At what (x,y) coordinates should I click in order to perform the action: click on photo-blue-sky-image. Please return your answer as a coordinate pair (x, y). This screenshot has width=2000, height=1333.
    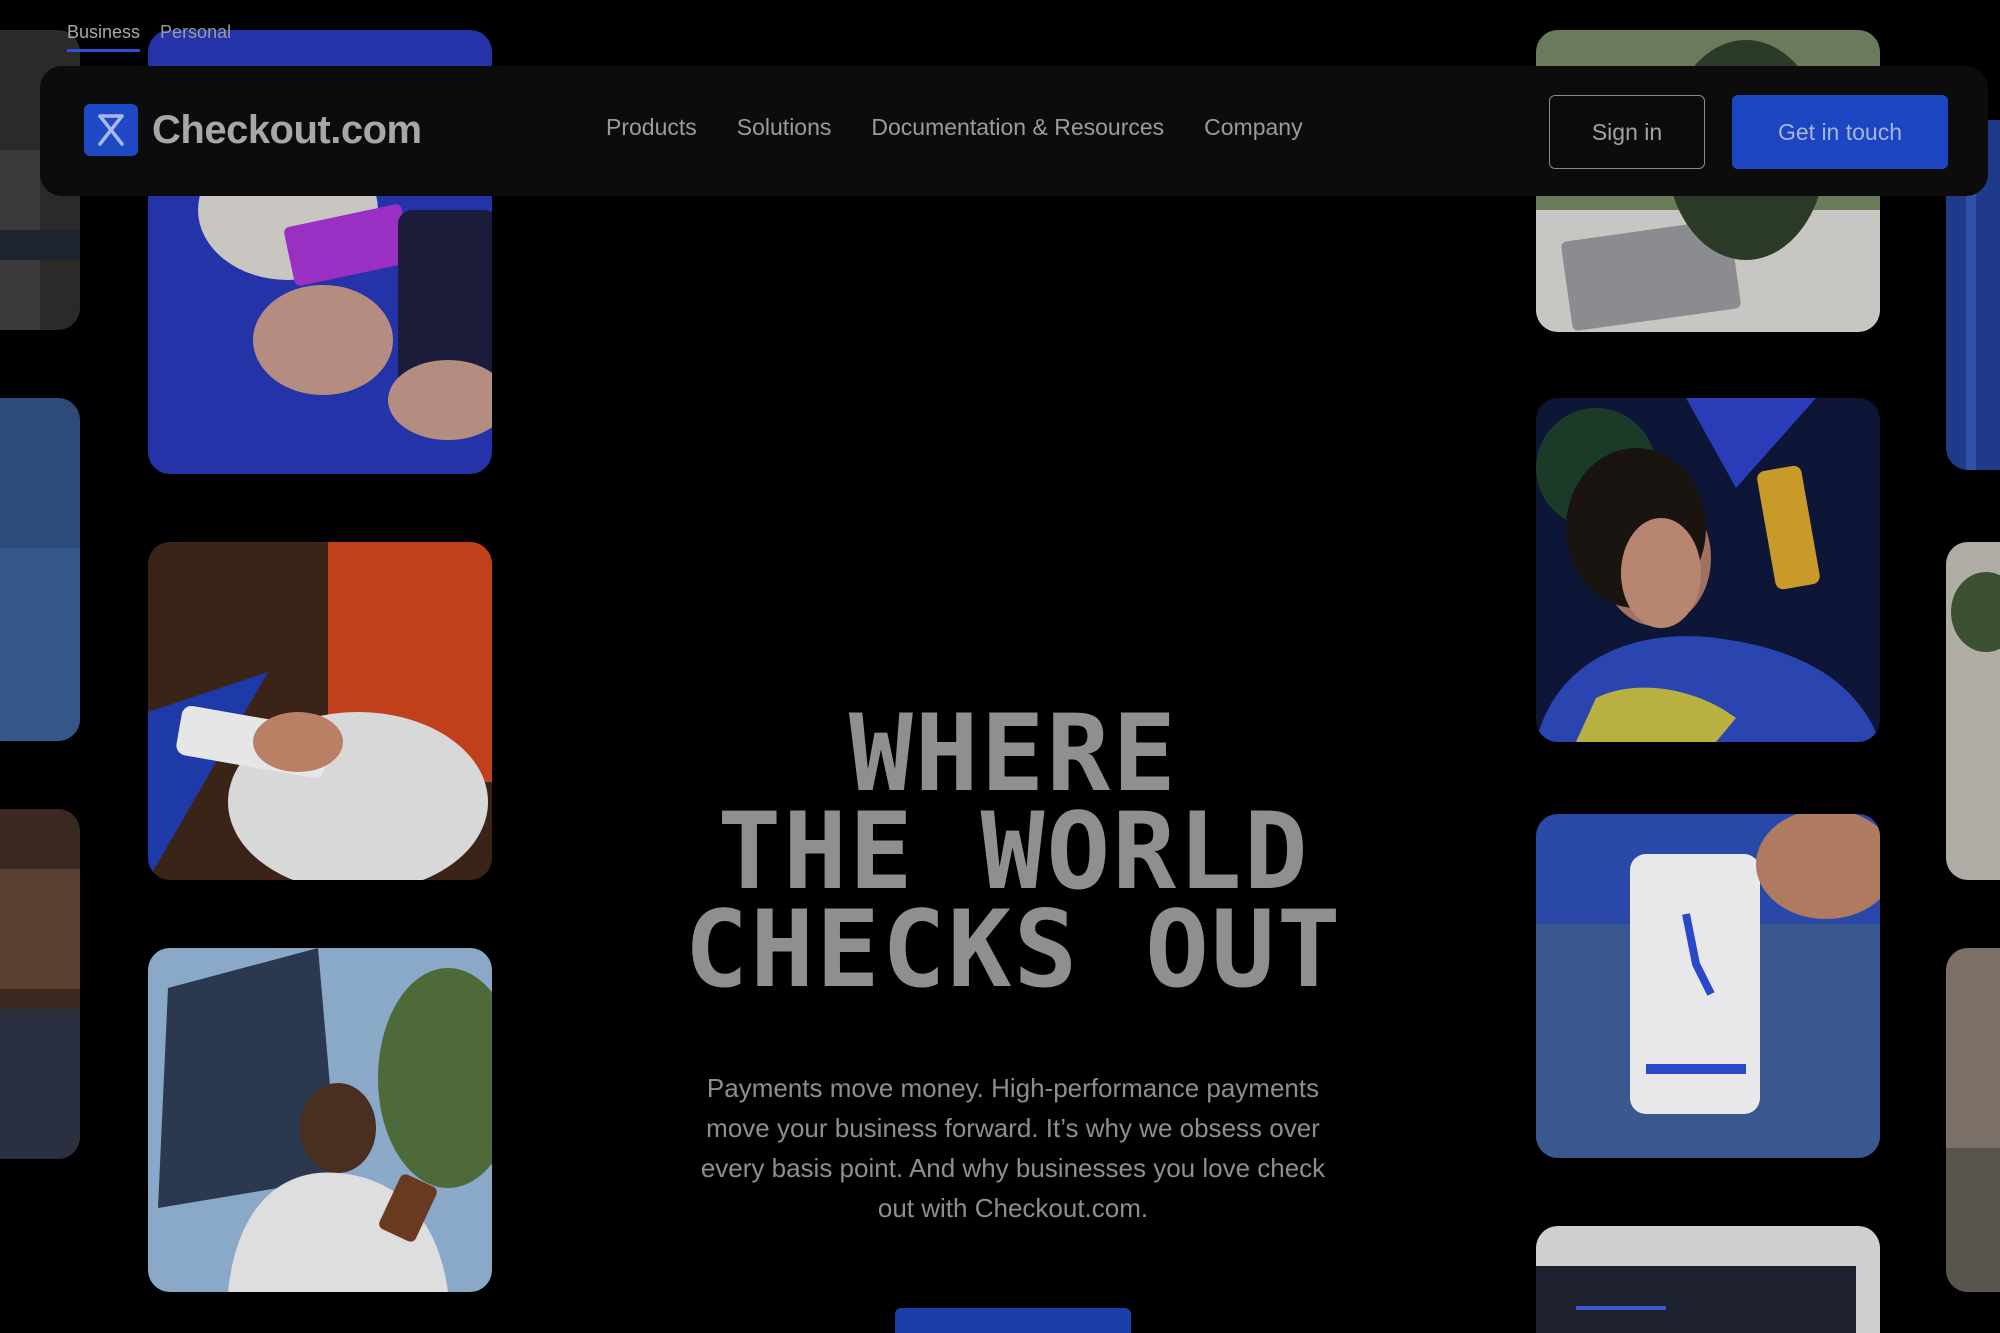
    Looking at the image, I should click on (40, 569).